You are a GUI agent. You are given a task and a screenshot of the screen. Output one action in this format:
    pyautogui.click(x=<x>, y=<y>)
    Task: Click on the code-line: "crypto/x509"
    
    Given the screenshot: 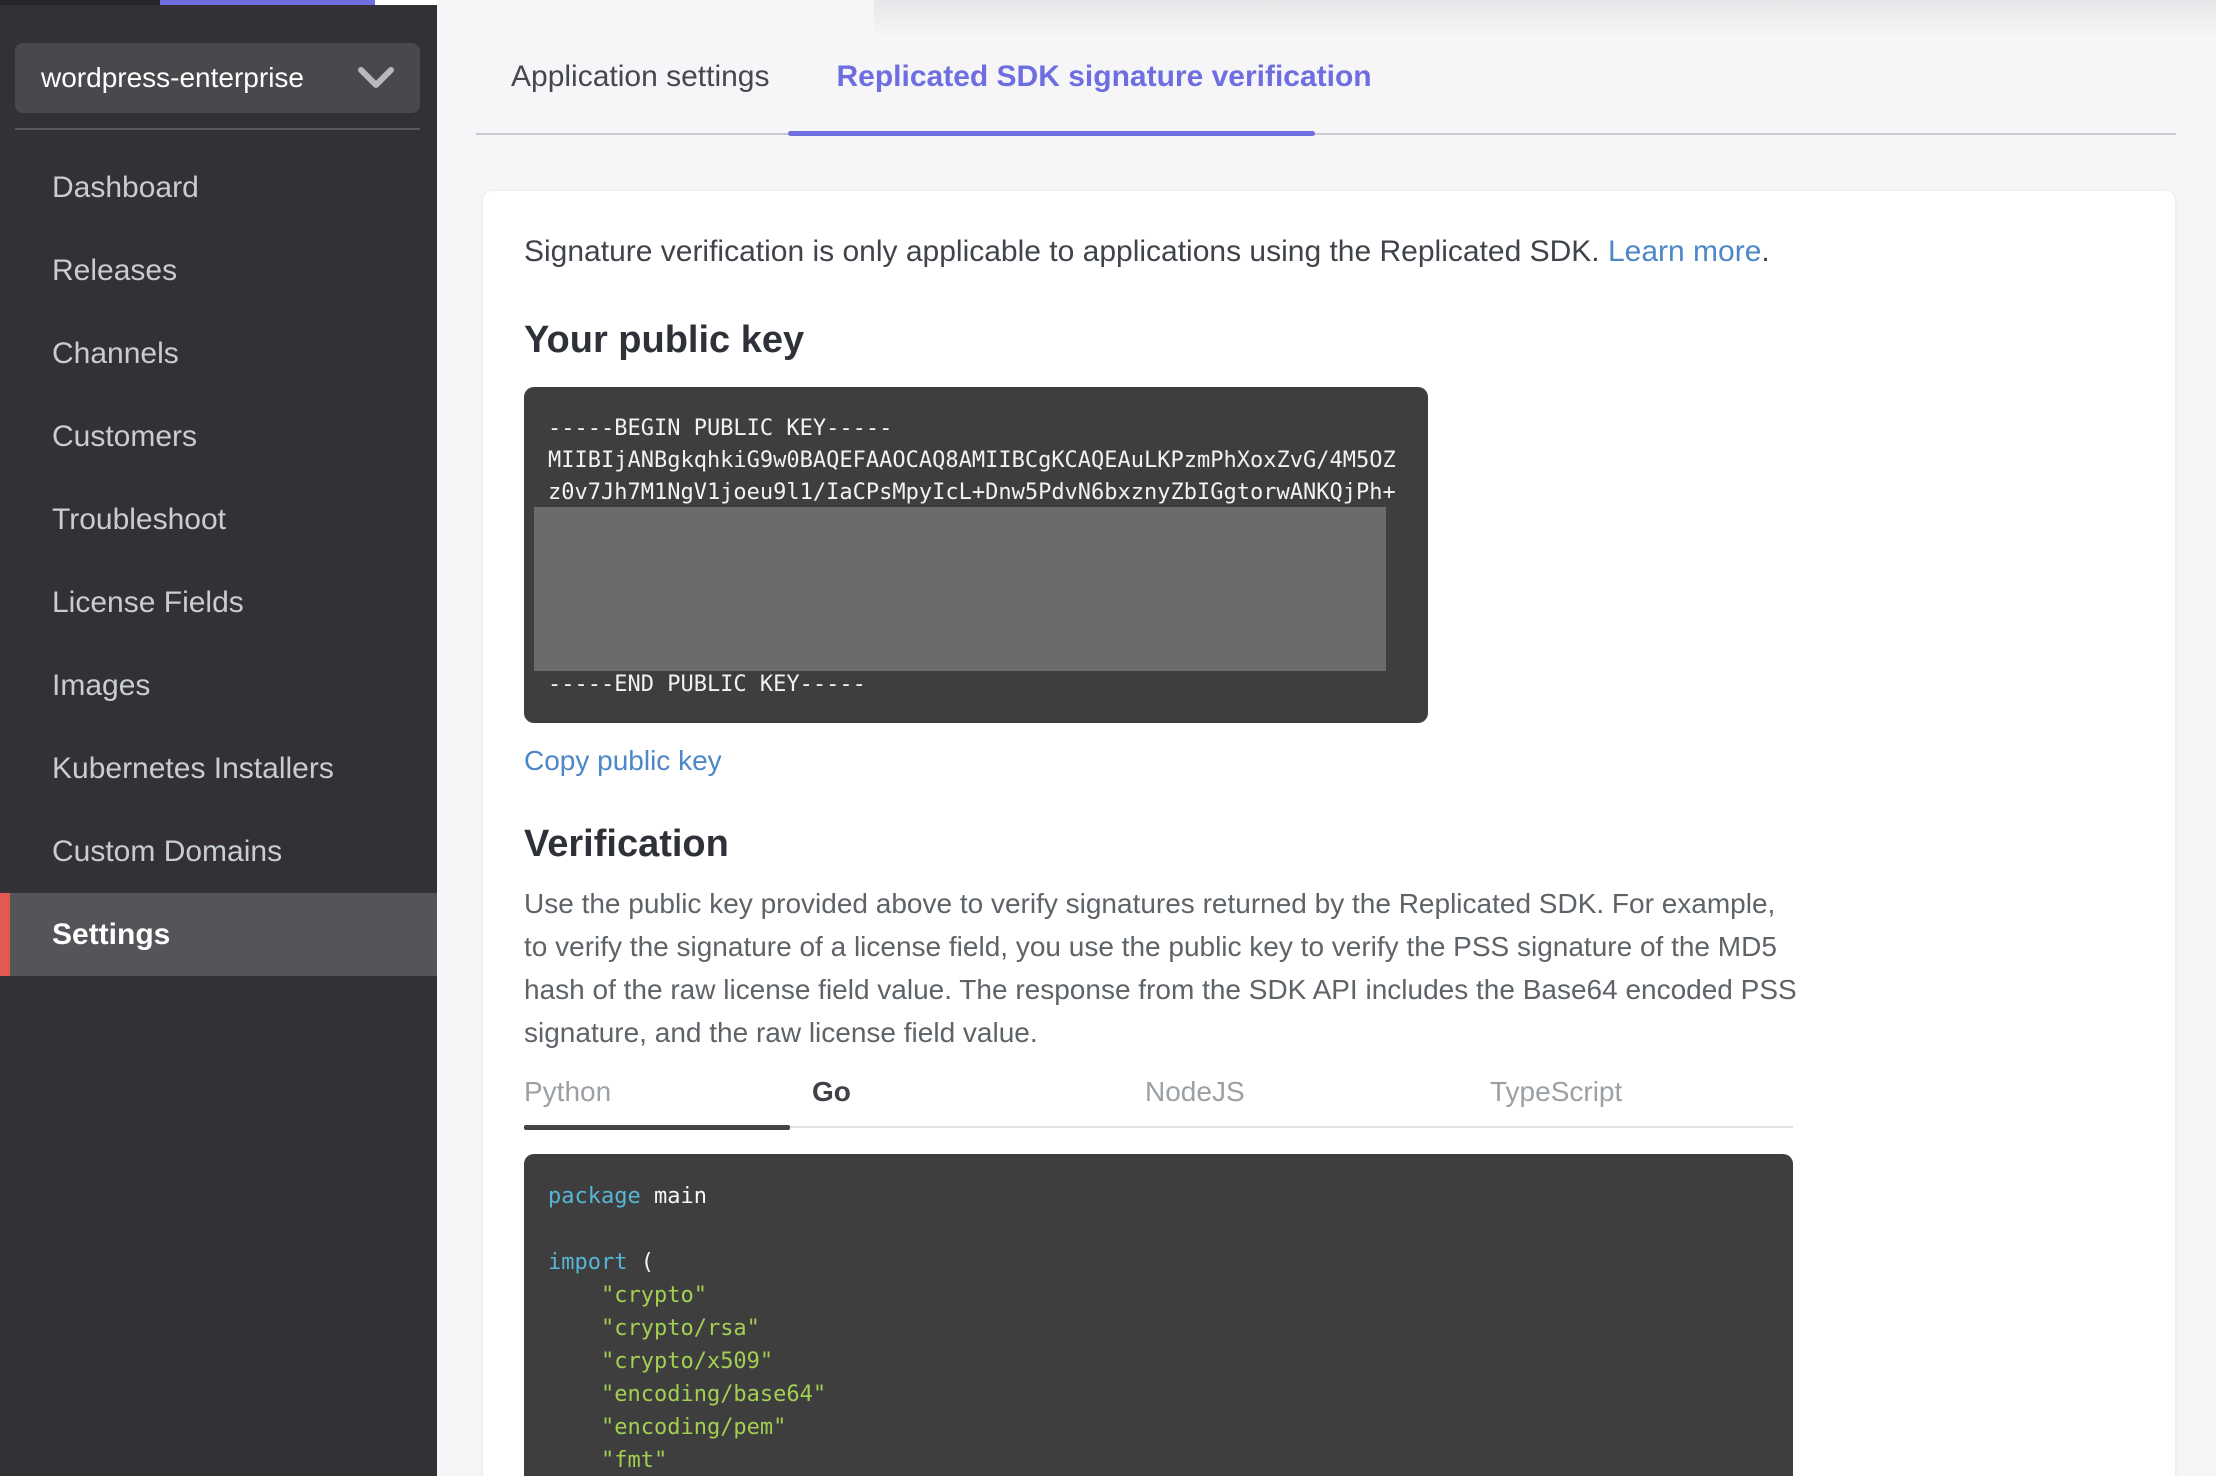 What is the action you would take?
    pyautogui.click(x=687, y=1361)
    